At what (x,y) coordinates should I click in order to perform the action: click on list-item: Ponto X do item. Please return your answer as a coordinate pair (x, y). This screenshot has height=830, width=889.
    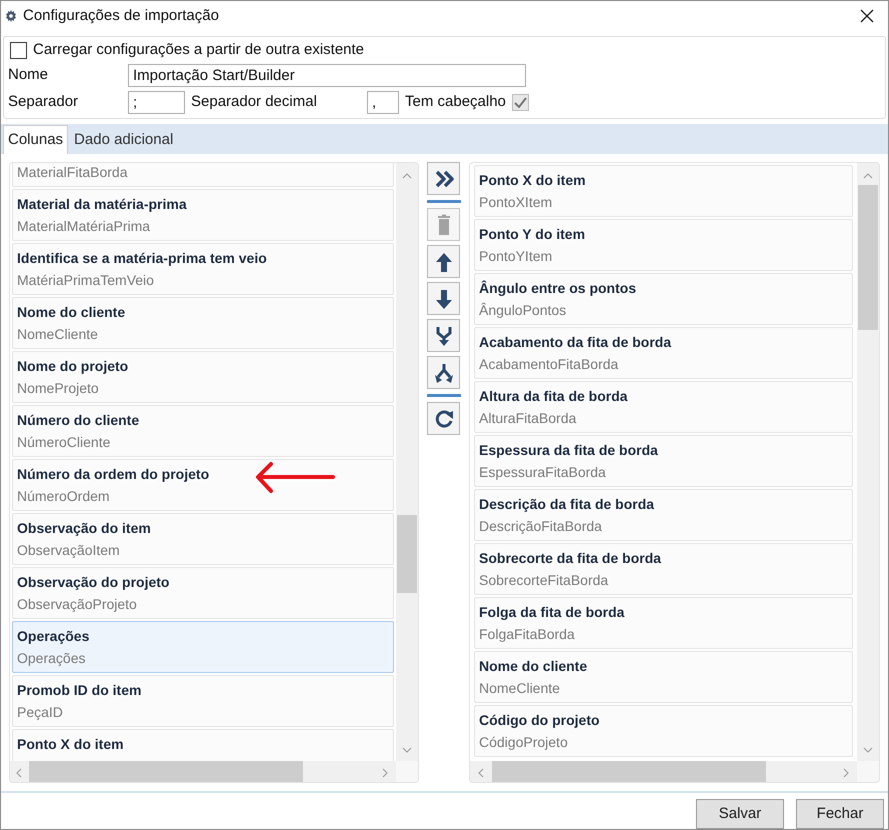
    Looking at the image, I should click on (203, 745).